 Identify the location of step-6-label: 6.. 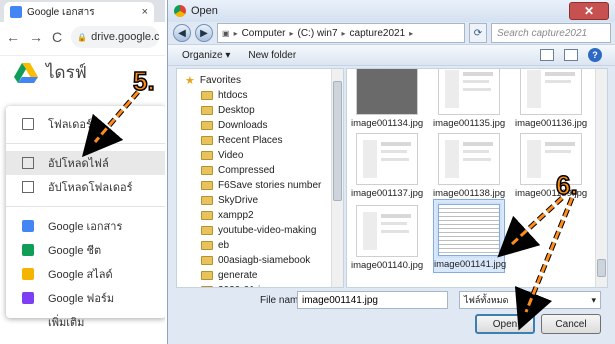
(566, 185).